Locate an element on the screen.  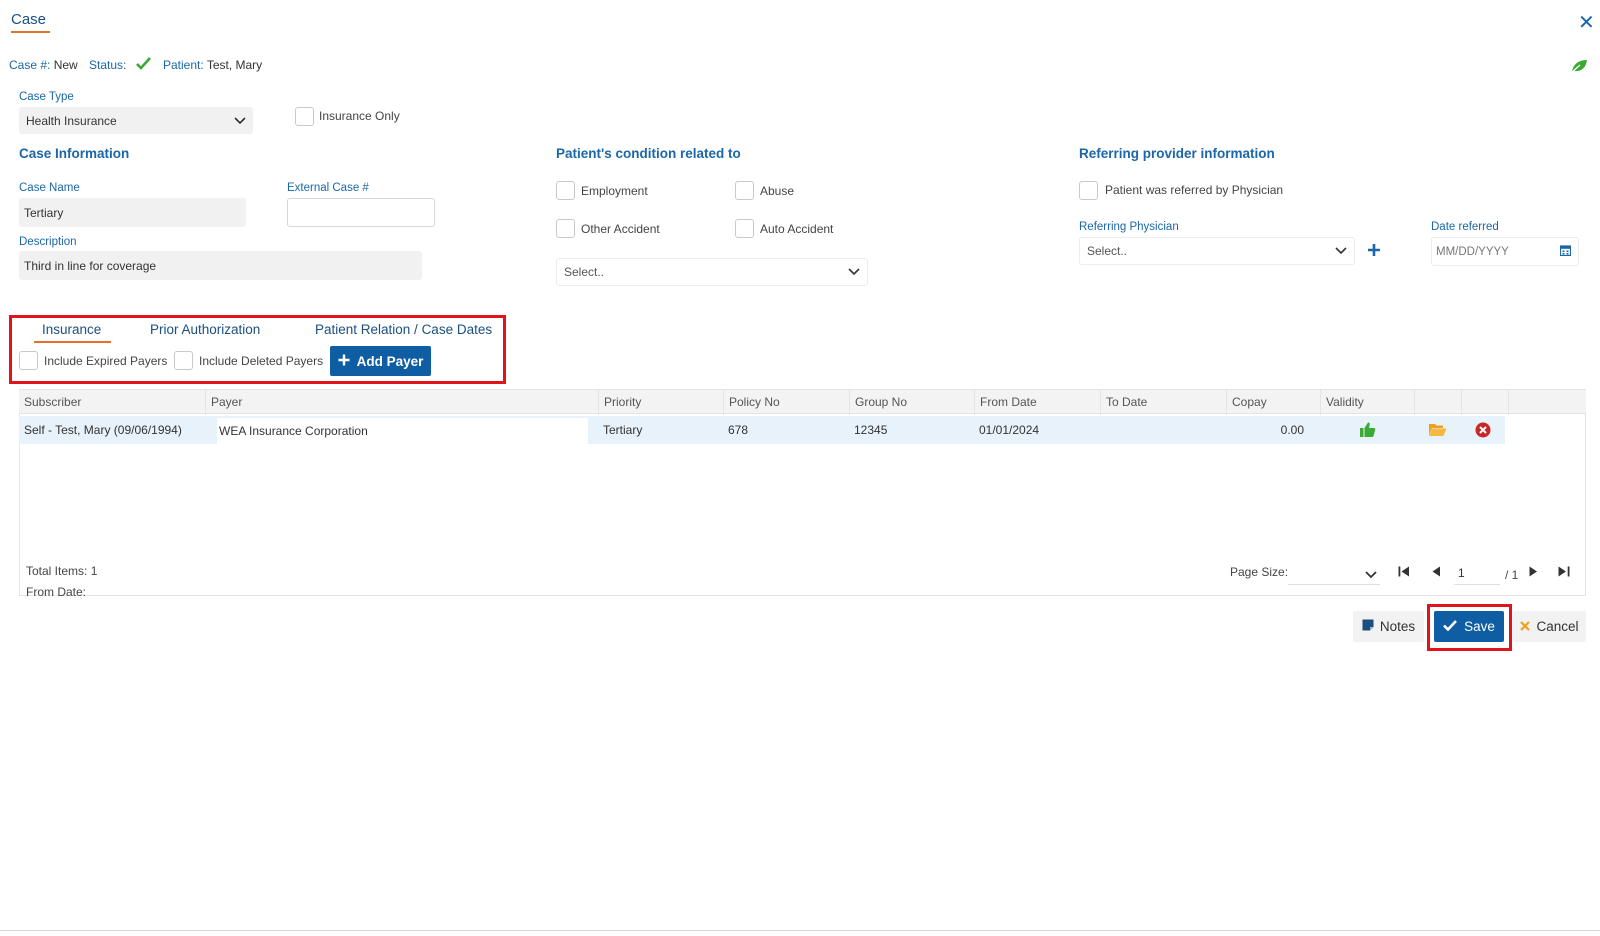
abuse-label: Abuse is located at coordinates (777, 191).